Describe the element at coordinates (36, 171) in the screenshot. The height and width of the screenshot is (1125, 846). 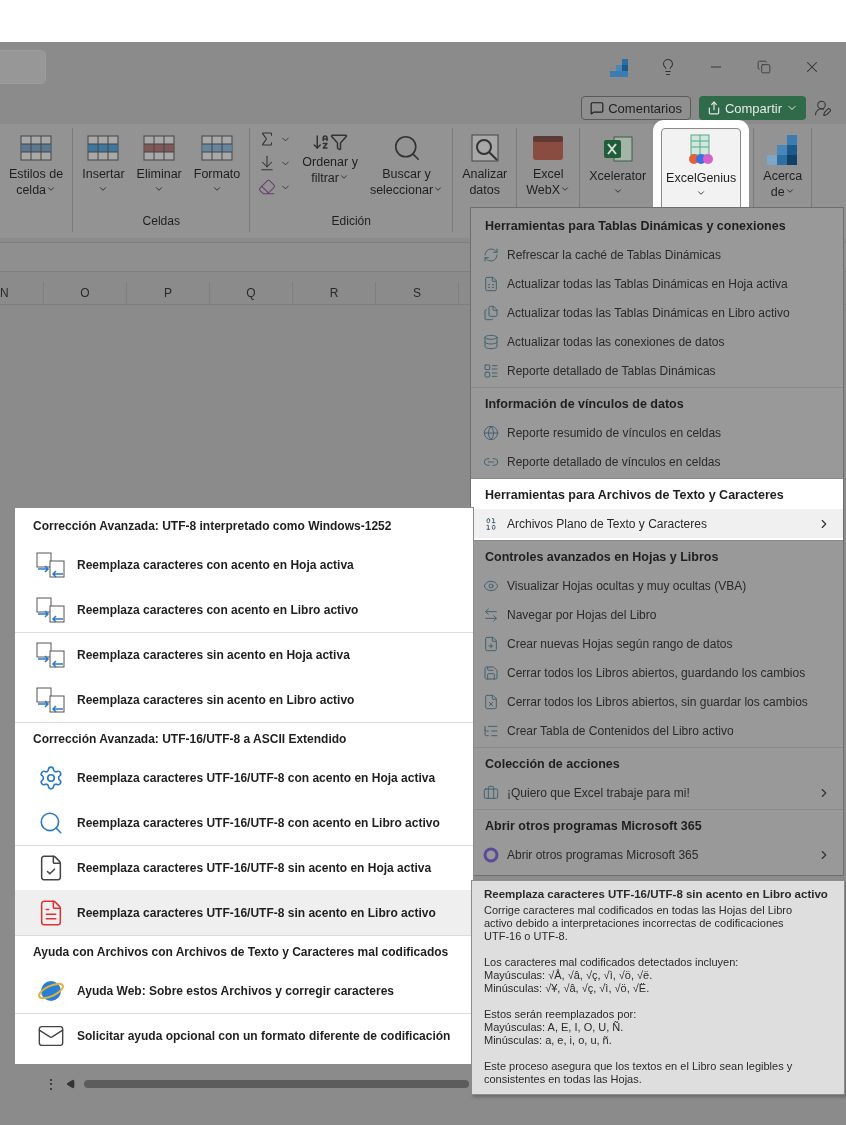
I see `ribbon-button: Estilos de celda` at that location.